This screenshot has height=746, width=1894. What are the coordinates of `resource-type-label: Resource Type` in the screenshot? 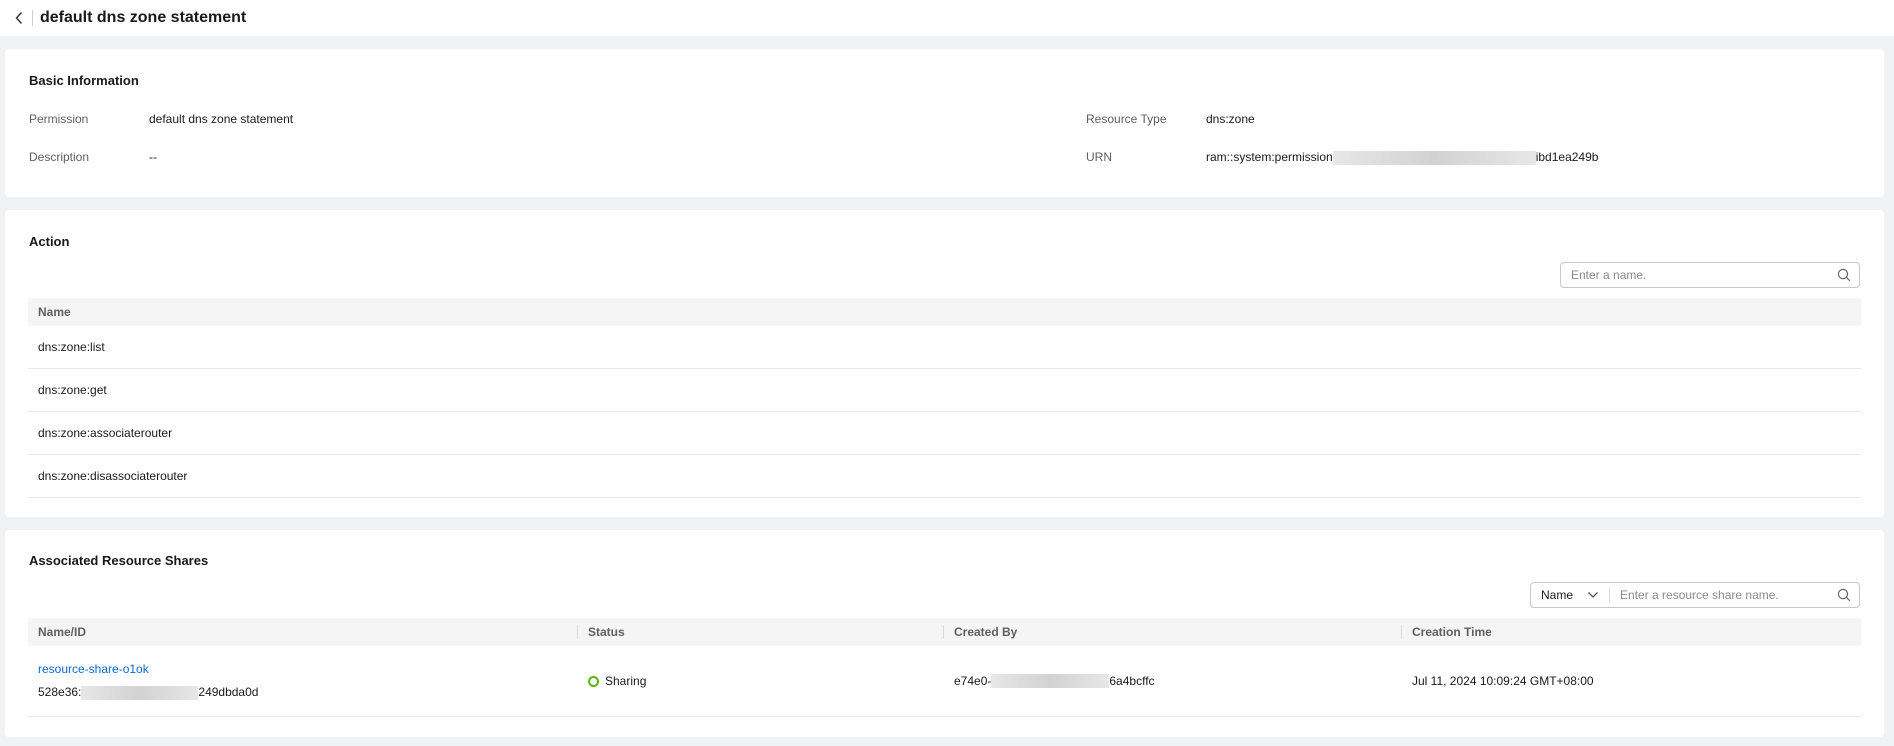 It's located at (1126, 119).